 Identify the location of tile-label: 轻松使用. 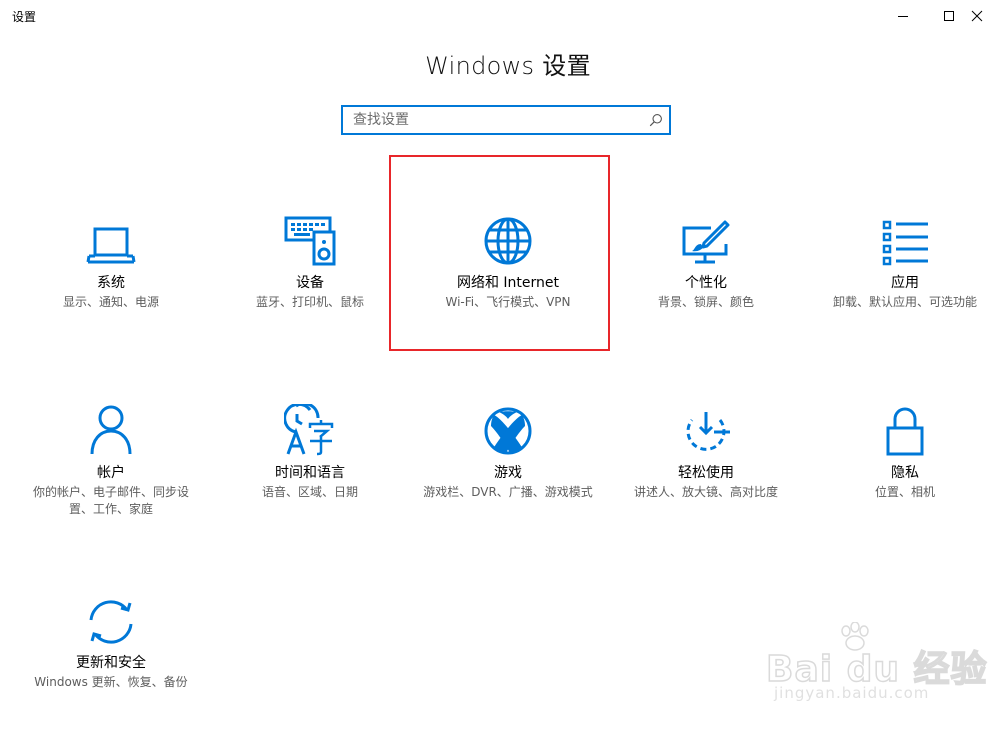
(706, 473).